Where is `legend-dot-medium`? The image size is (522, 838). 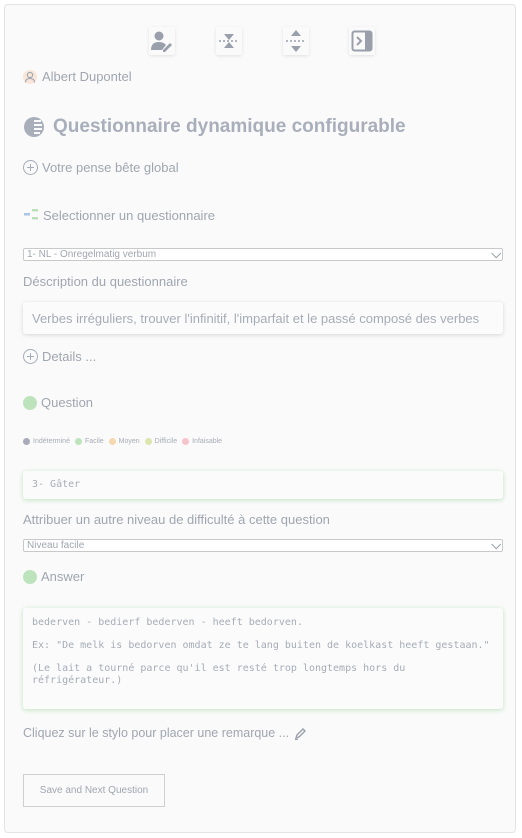
legend-dot-medium is located at coordinates (112, 441).